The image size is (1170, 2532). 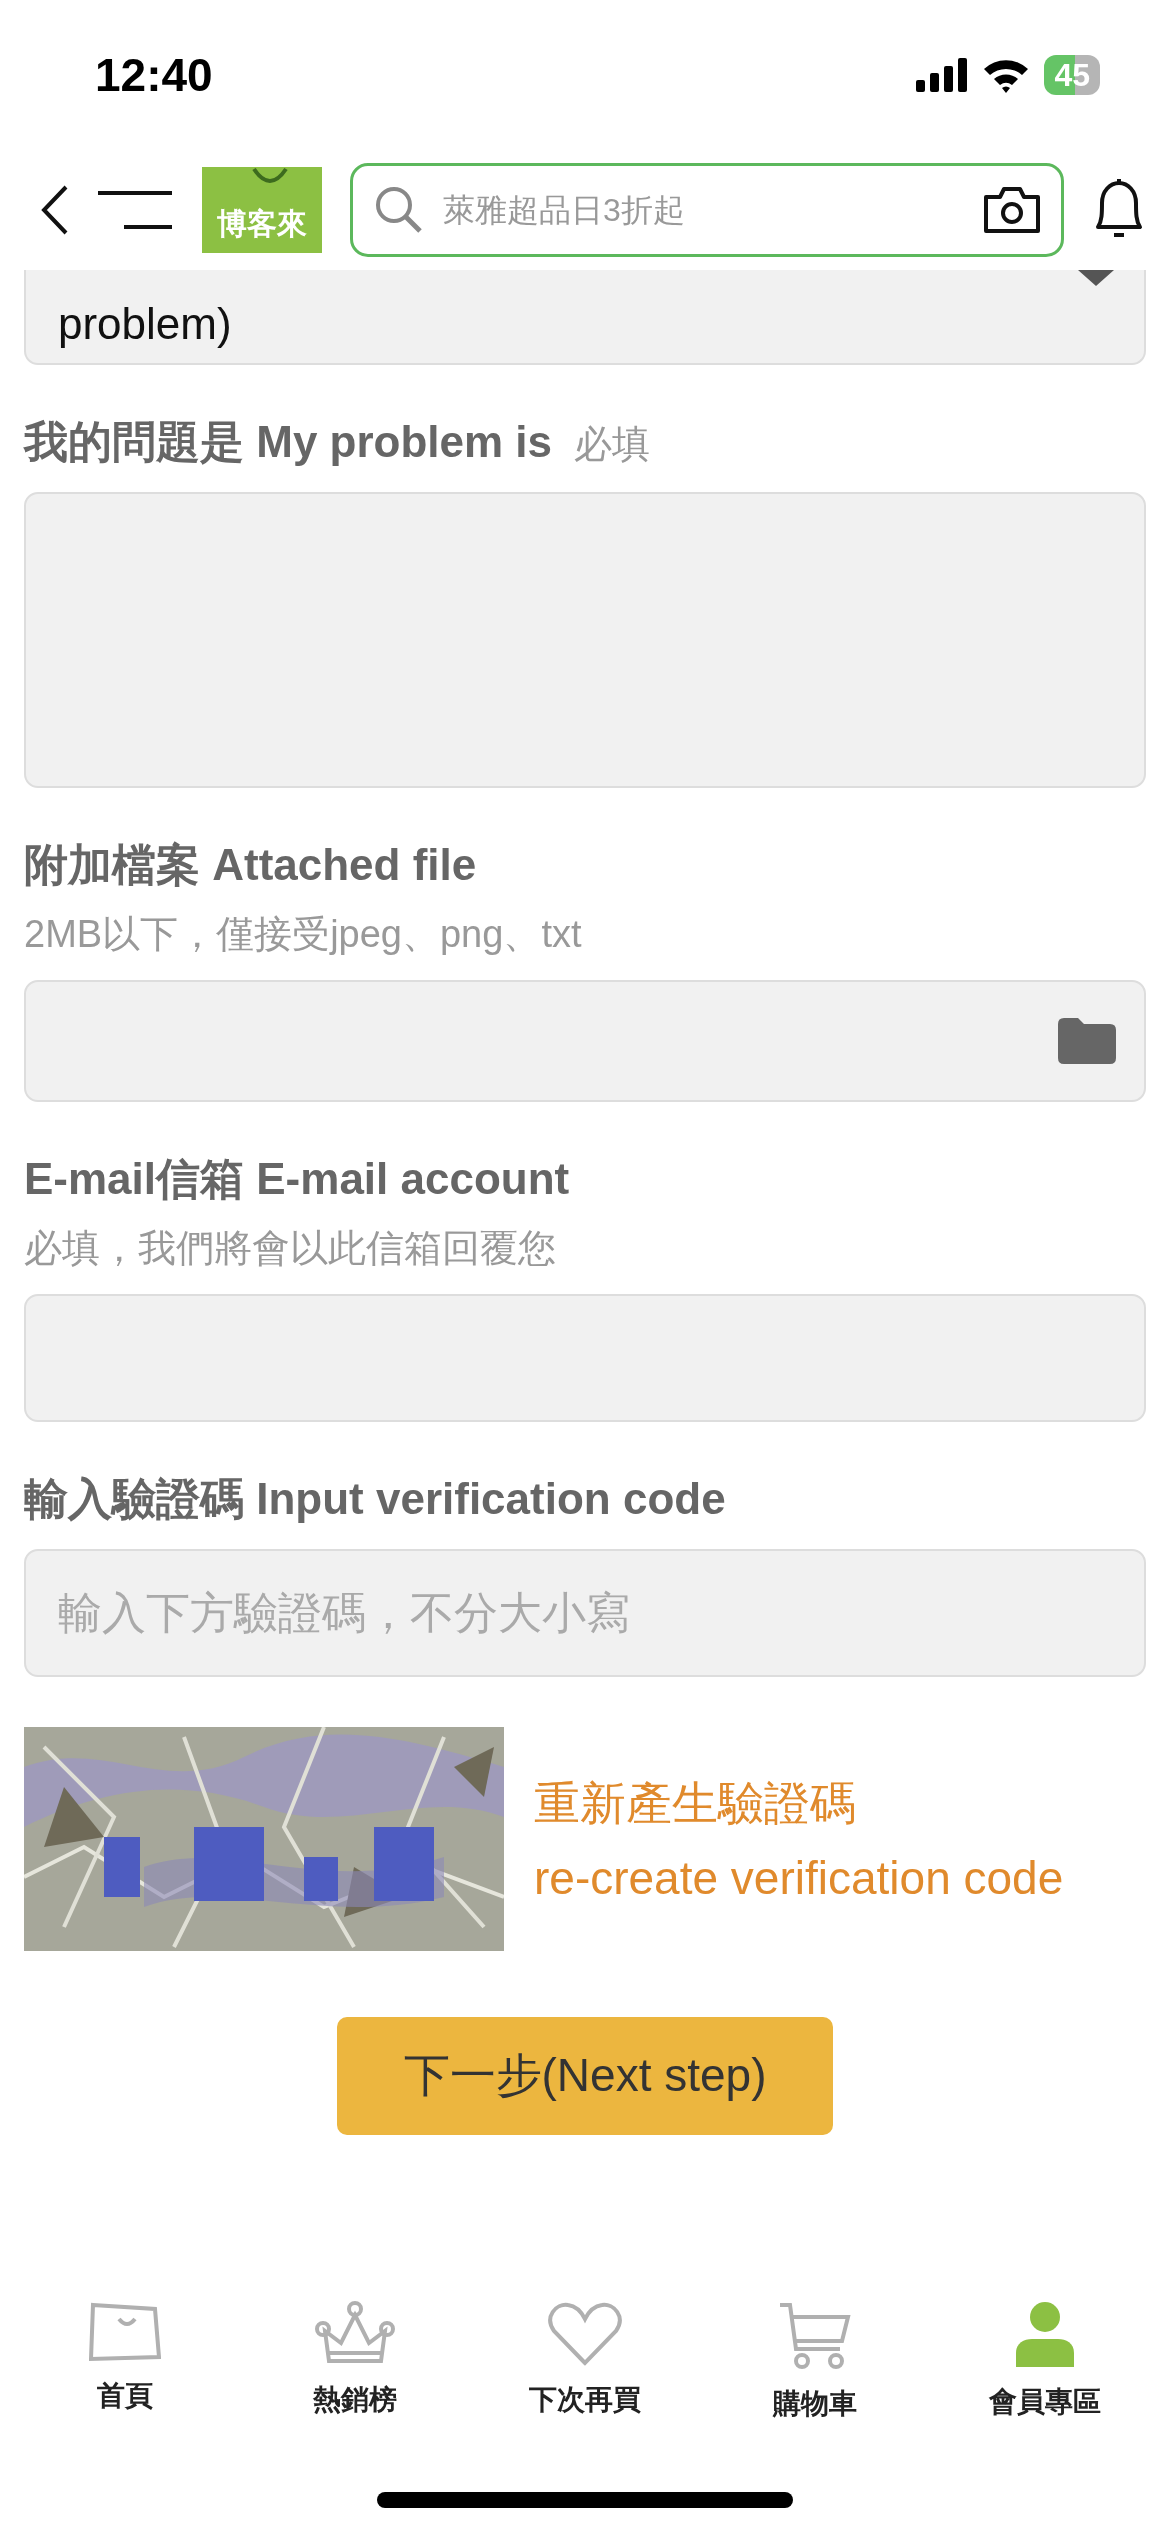 What do you see at coordinates (585, 317) in the screenshot?
I see `problem-type-select: problem)` at bounding box center [585, 317].